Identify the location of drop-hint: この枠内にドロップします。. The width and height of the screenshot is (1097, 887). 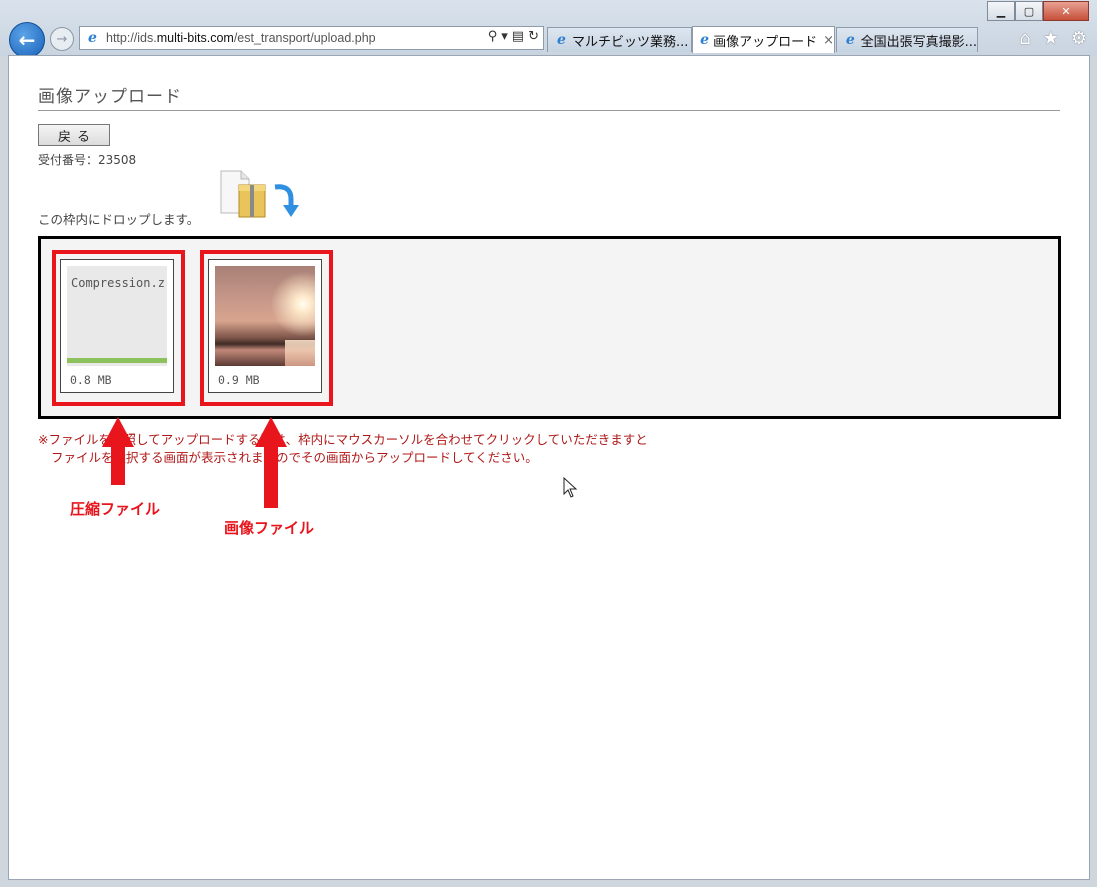
(119, 219).